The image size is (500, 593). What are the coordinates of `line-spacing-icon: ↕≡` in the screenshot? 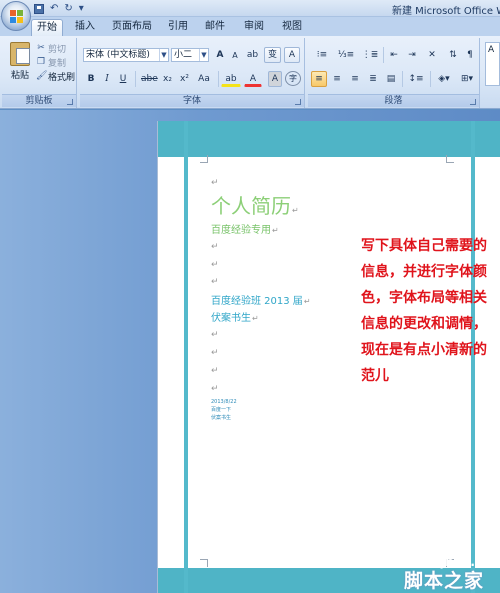 It's located at (416, 79).